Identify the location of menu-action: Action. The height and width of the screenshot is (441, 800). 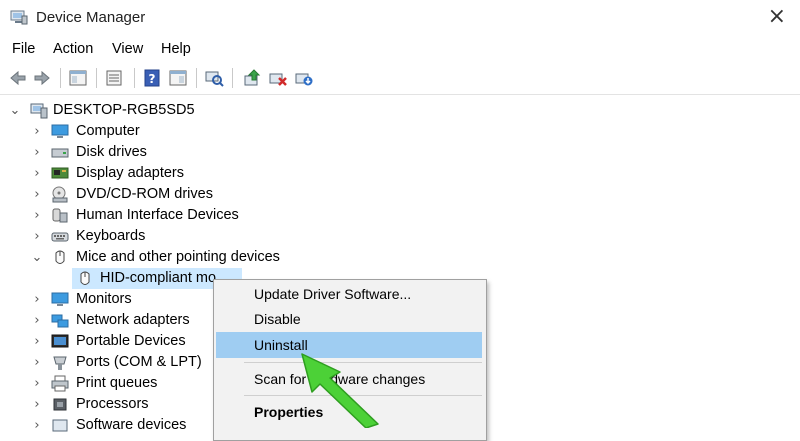
(73, 49).